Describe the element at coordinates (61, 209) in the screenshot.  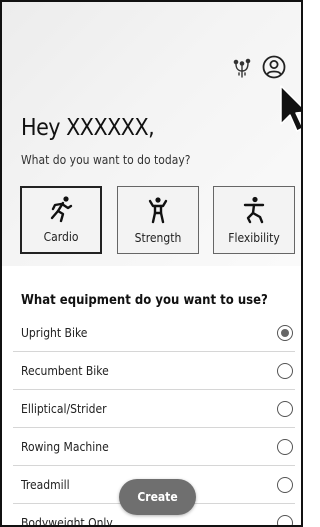
I see `running-icon` at that location.